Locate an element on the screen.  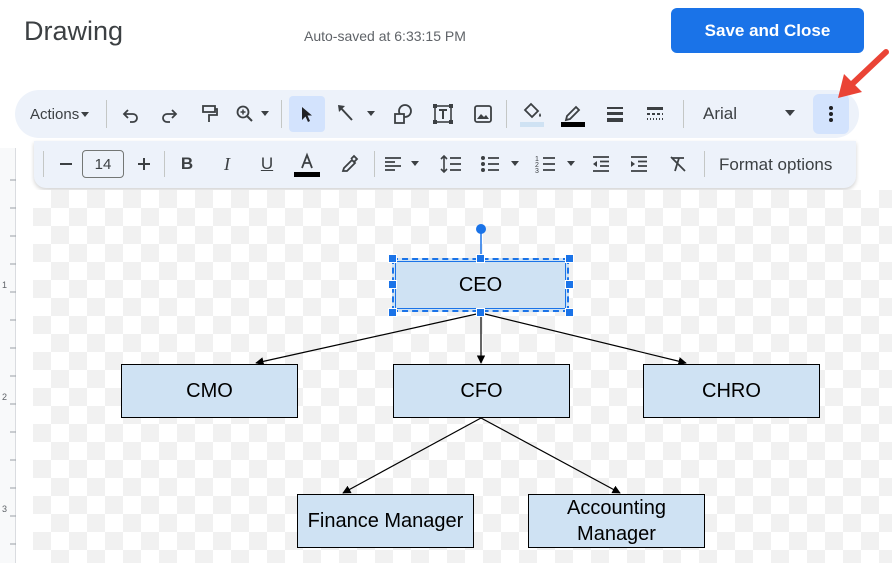
rotate-handle is located at coordinates (481, 229).